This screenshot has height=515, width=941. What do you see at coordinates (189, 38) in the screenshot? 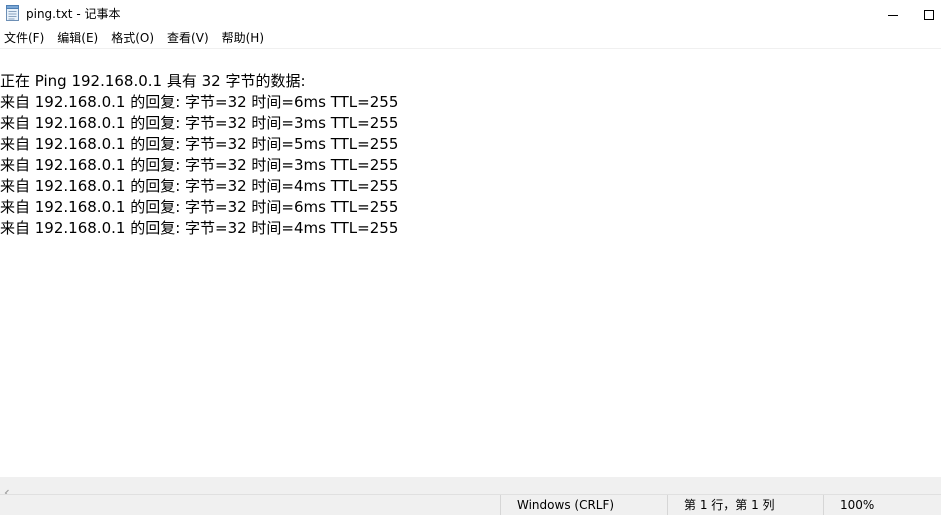
I see `menu-view: 查看(V)` at bounding box center [189, 38].